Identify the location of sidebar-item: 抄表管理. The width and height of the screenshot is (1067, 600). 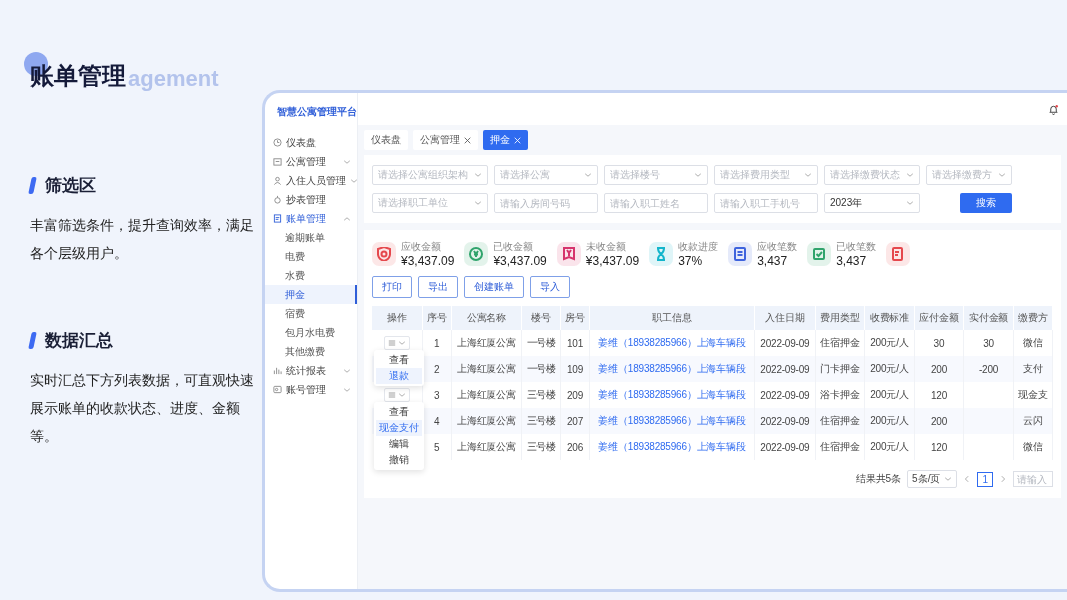
(311, 199).